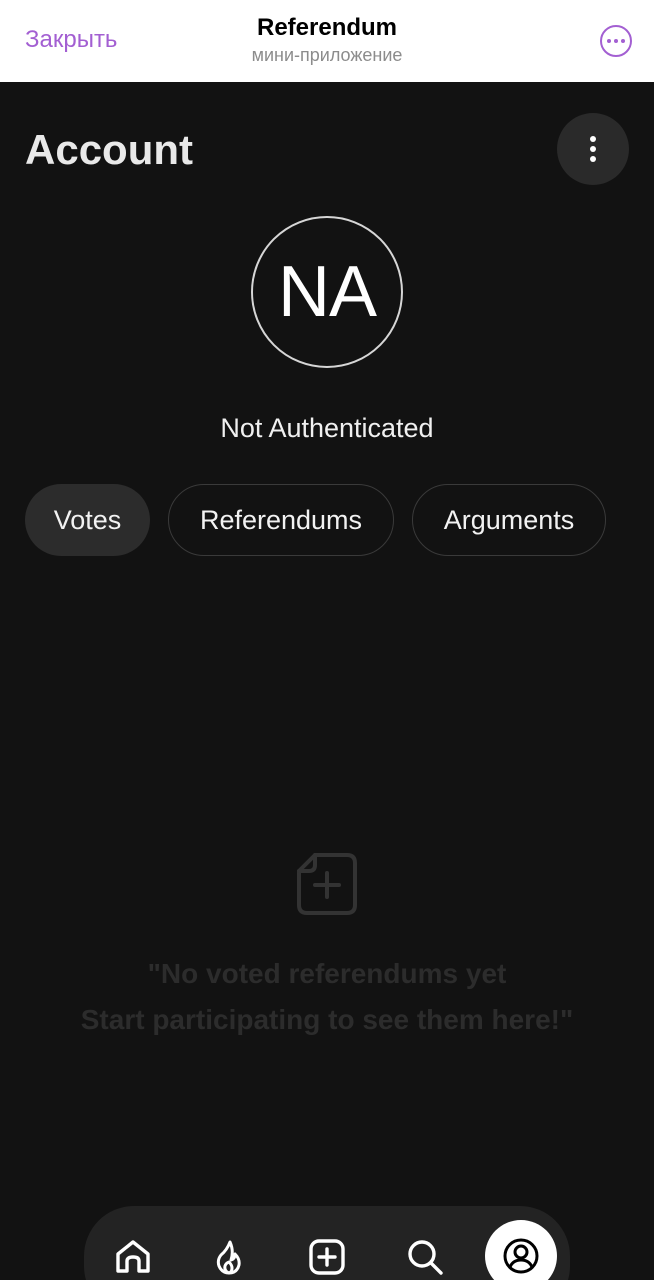 This screenshot has width=654, height=1280. I want to click on add-square-icon, so click(327, 1257).